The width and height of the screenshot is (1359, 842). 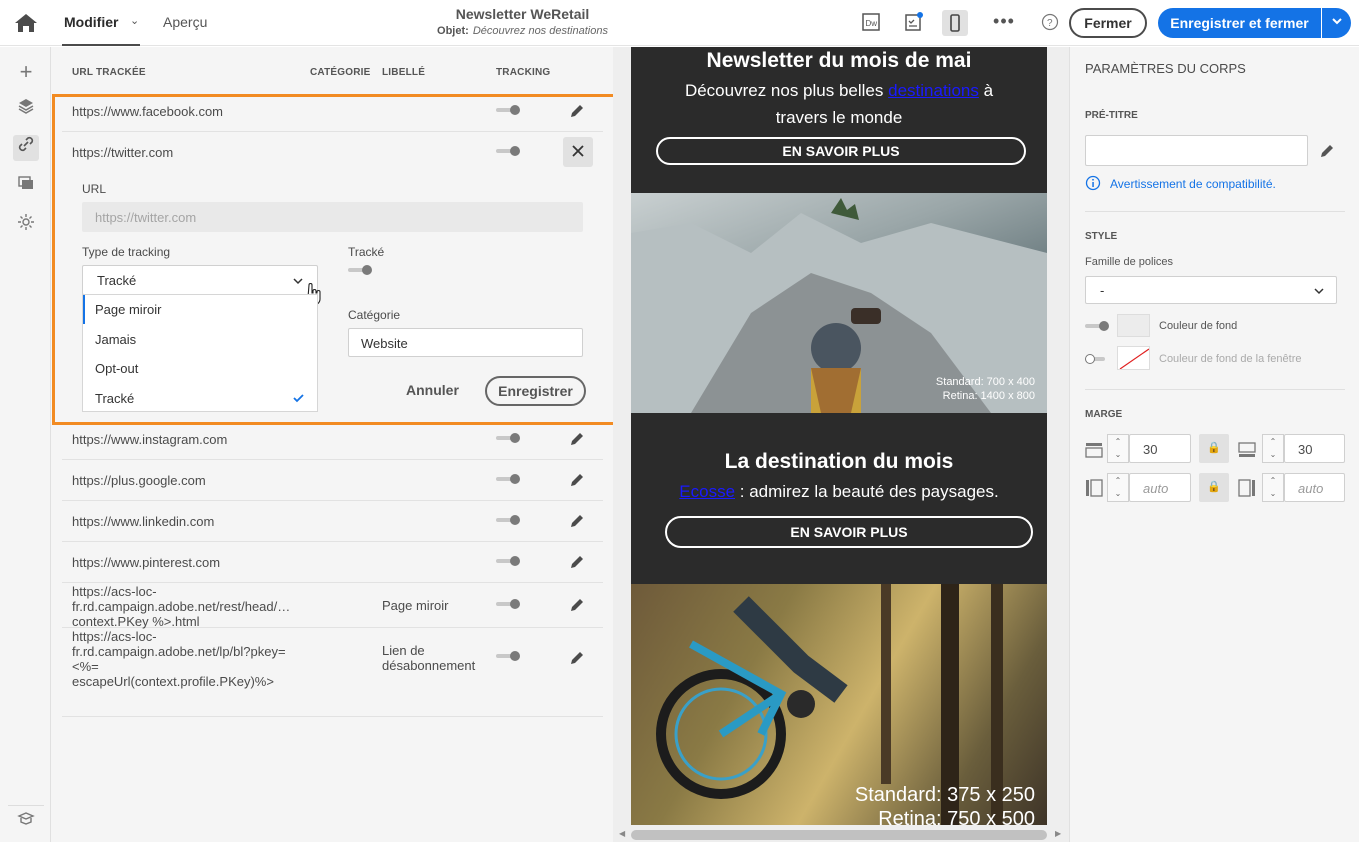 What do you see at coordinates (1102, 290) in the screenshot?
I see `font-family-value: -` at bounding box center [1102, 290].